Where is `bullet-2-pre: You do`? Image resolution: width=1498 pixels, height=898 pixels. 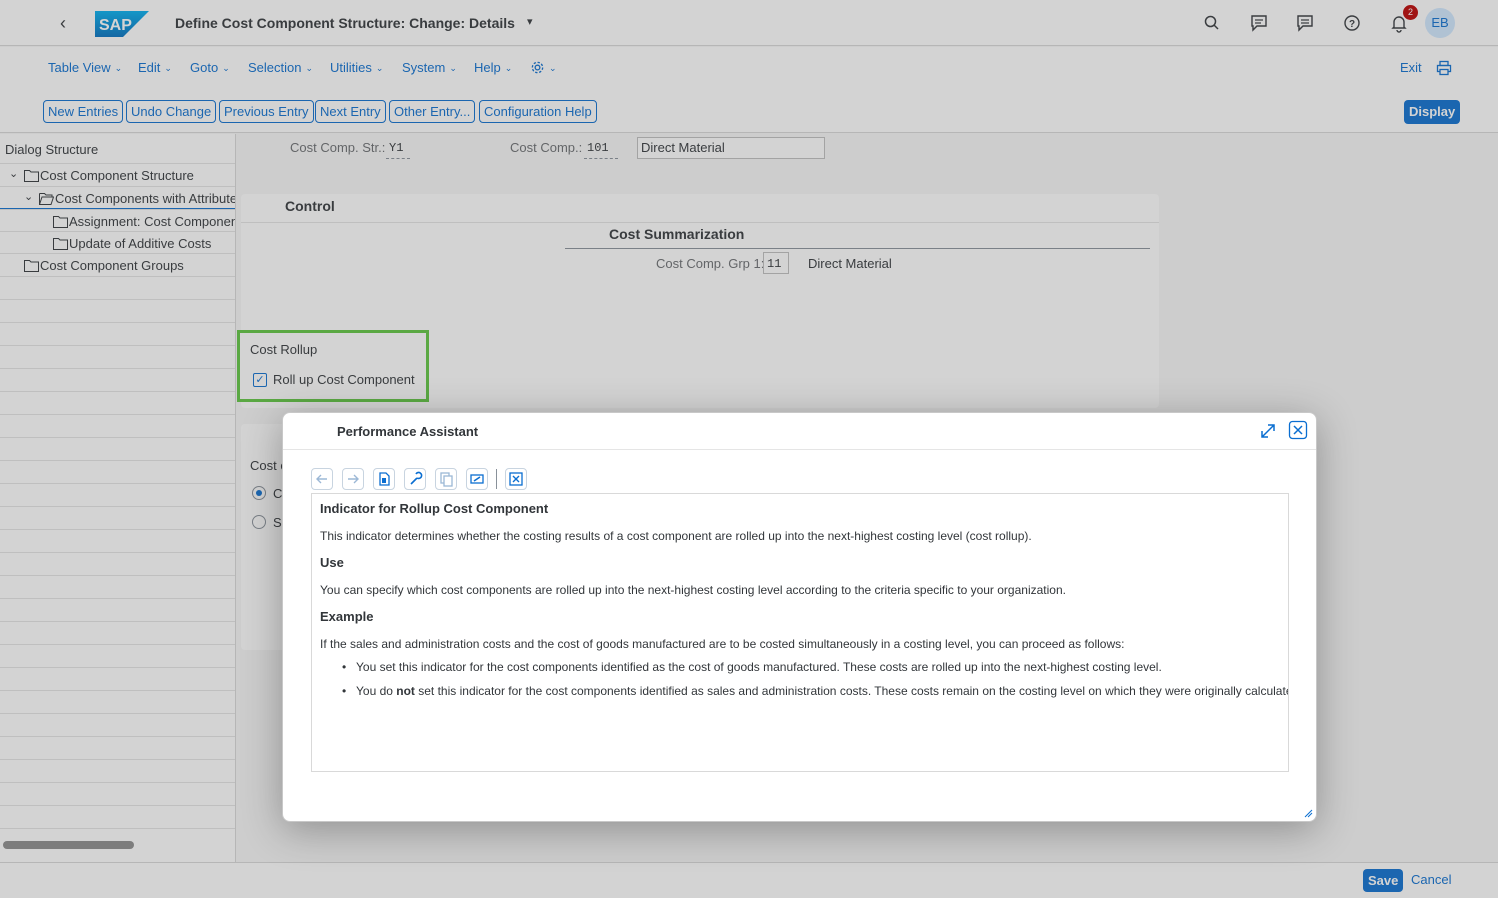
bullet-2-pre: You do is located at coordinates (376, 691).